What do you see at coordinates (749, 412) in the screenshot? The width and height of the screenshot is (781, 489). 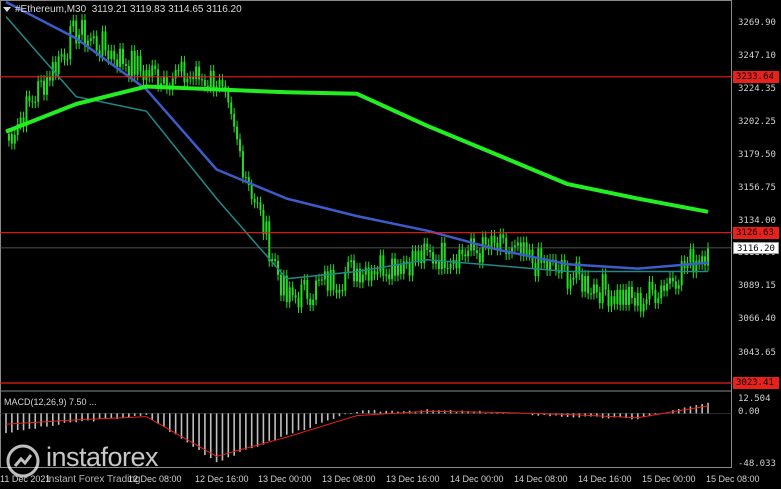 I see `macd-scale-label: 0.00` at bounding box center [749, 412].